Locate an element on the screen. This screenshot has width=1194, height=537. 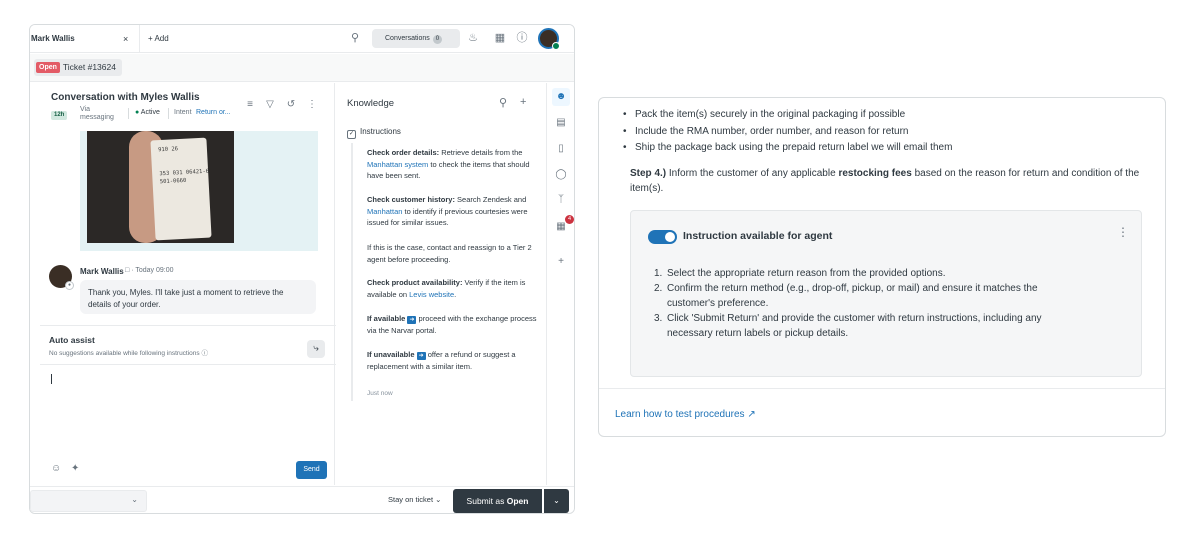
emoji-icon: ☺ is located at coordinates (56, 468).